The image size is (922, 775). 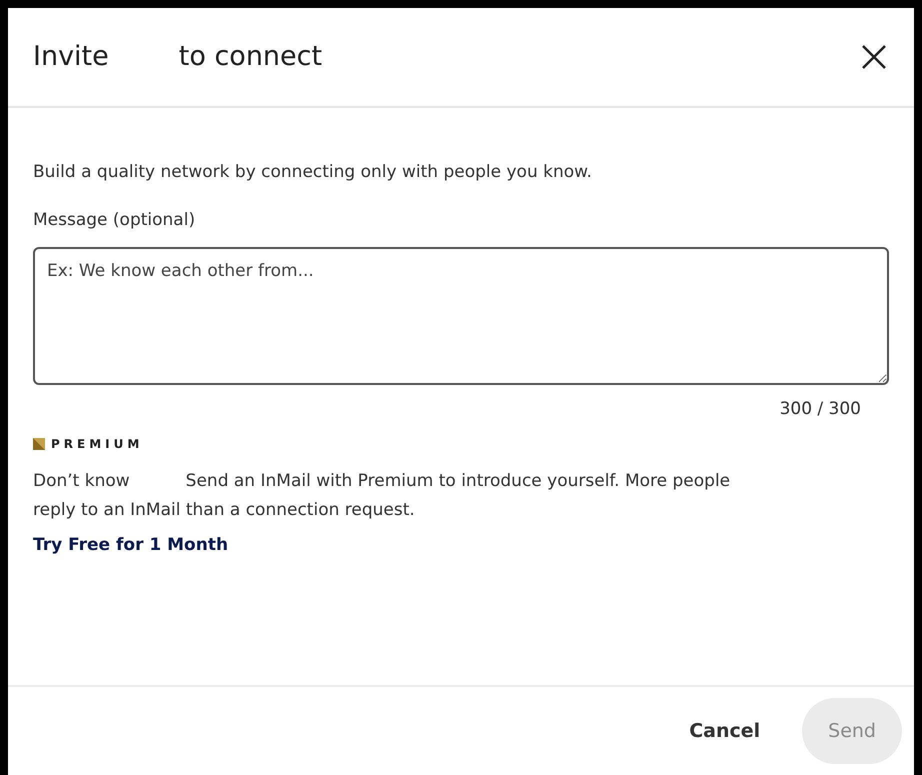 I want to click on premium-icon, so click(x=39, y=444).